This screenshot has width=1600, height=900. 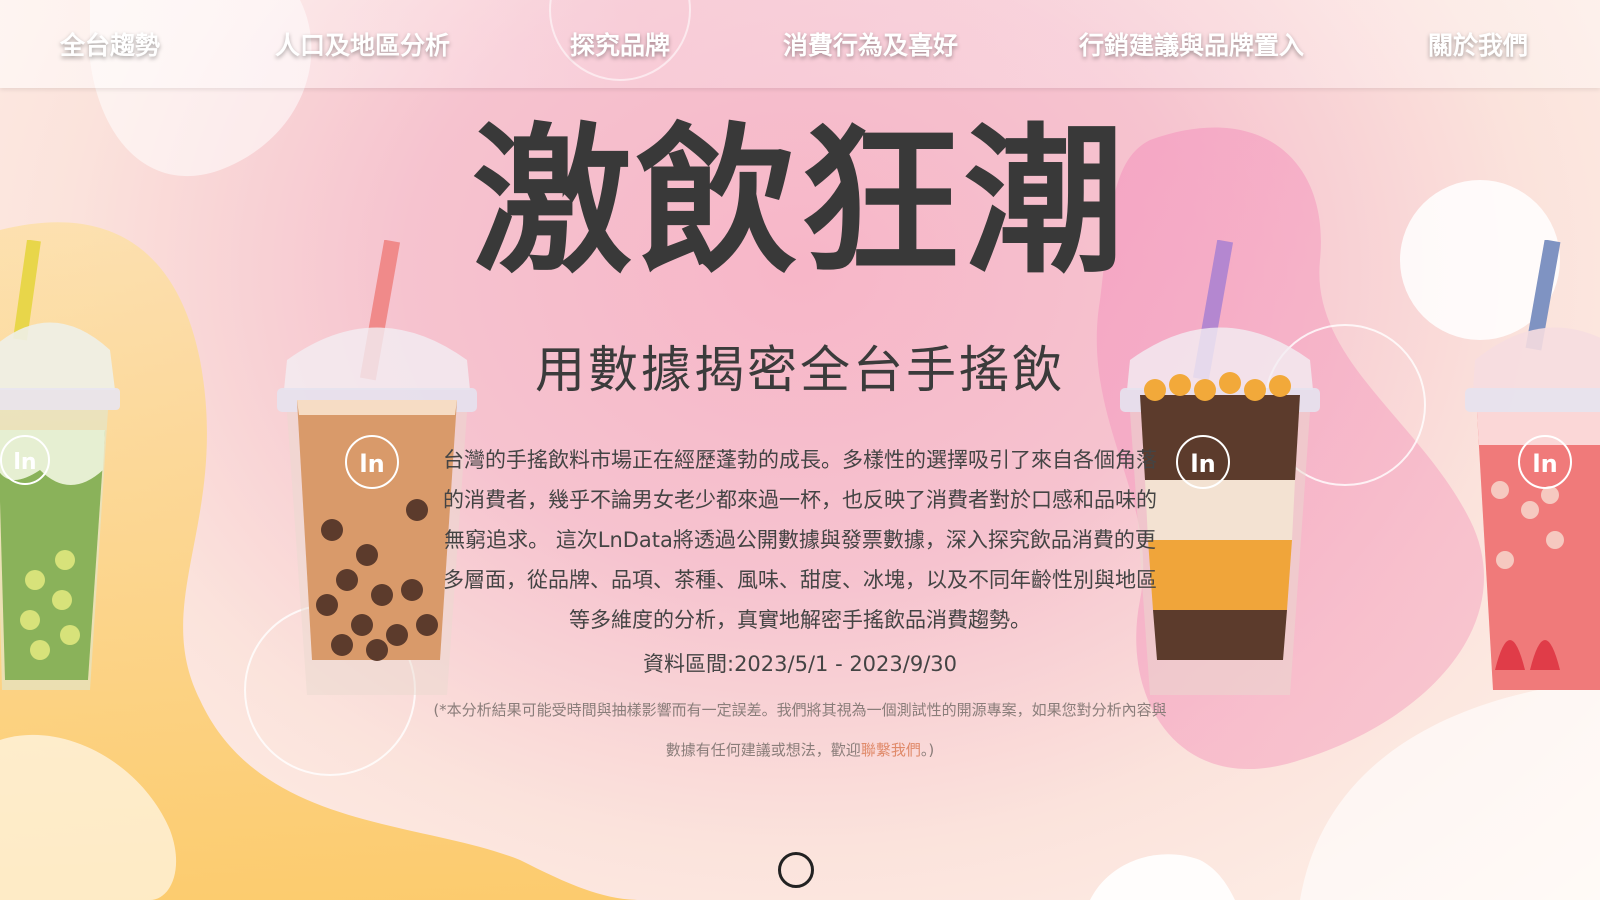 What do you see at coordinates (796, 870) in the screenshot?
I see `scroll-down-icon` at bounding box center [796, 870].